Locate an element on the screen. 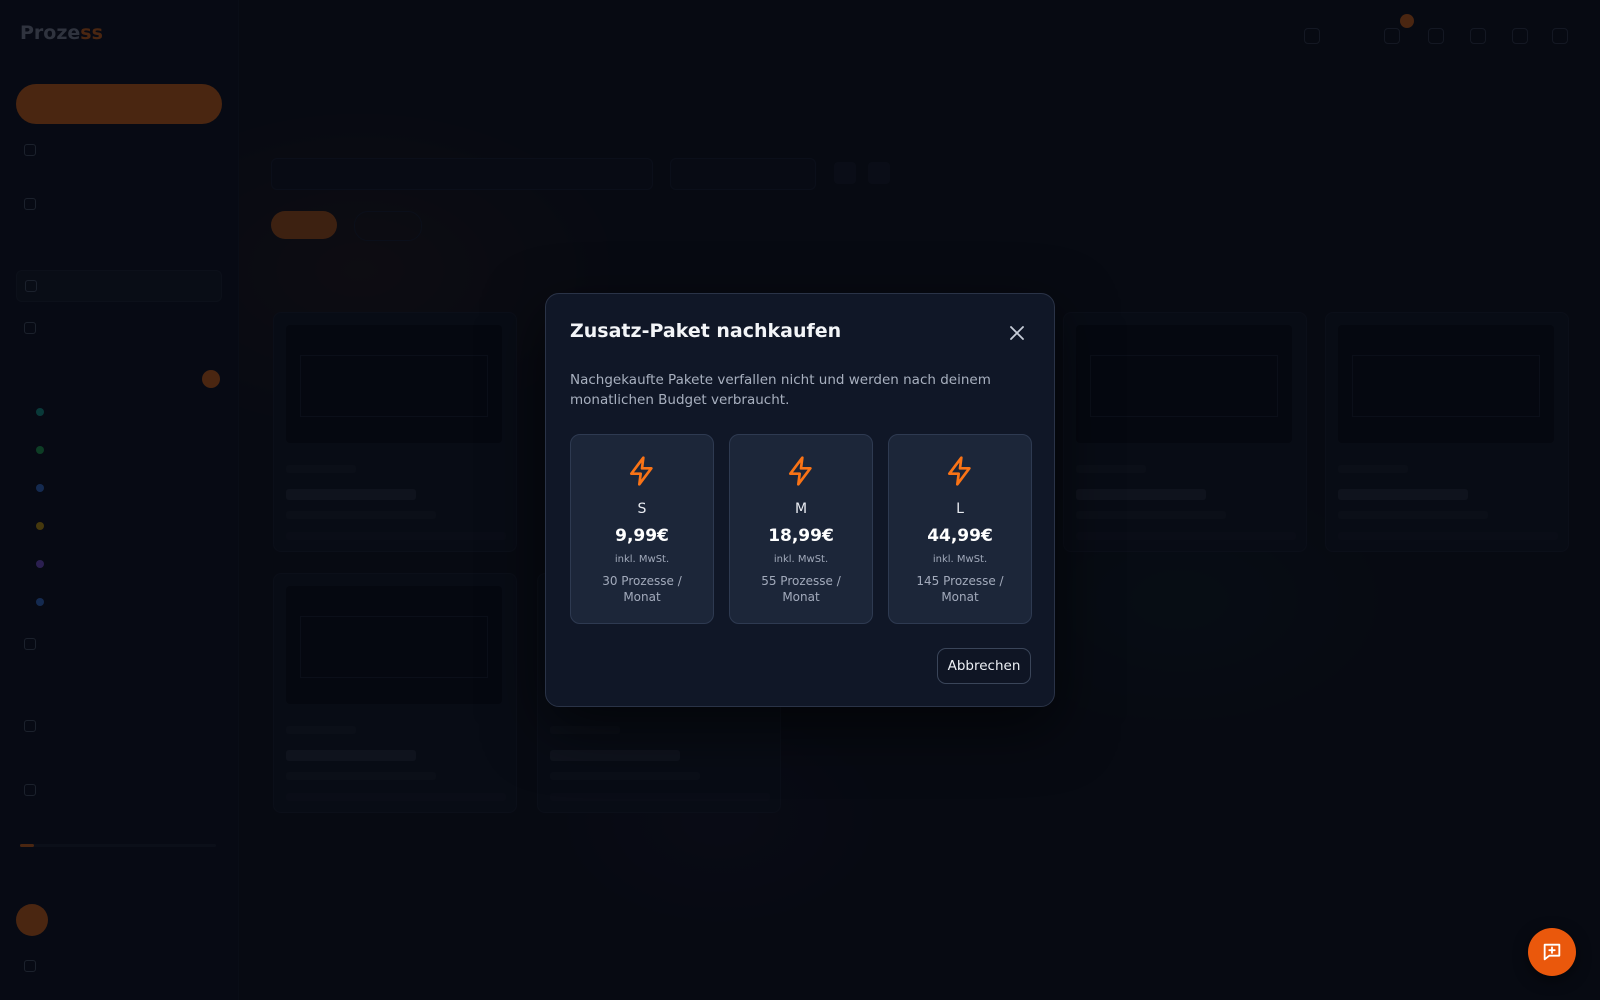 Image resolution: width=1600 pixels, height=1000 pixels. modal-title: Zusatz-Paket nachkaufen is located at coordinates (706, 331).